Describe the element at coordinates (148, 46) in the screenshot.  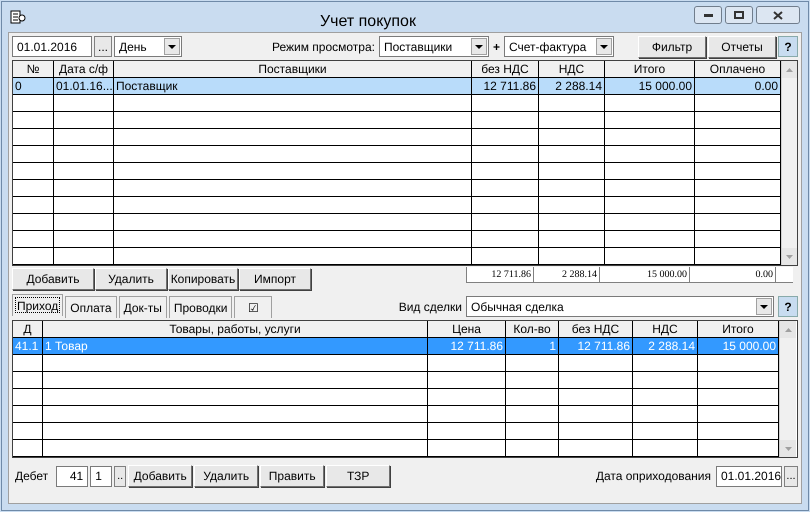
I see `period-dropdown: День` at that location.